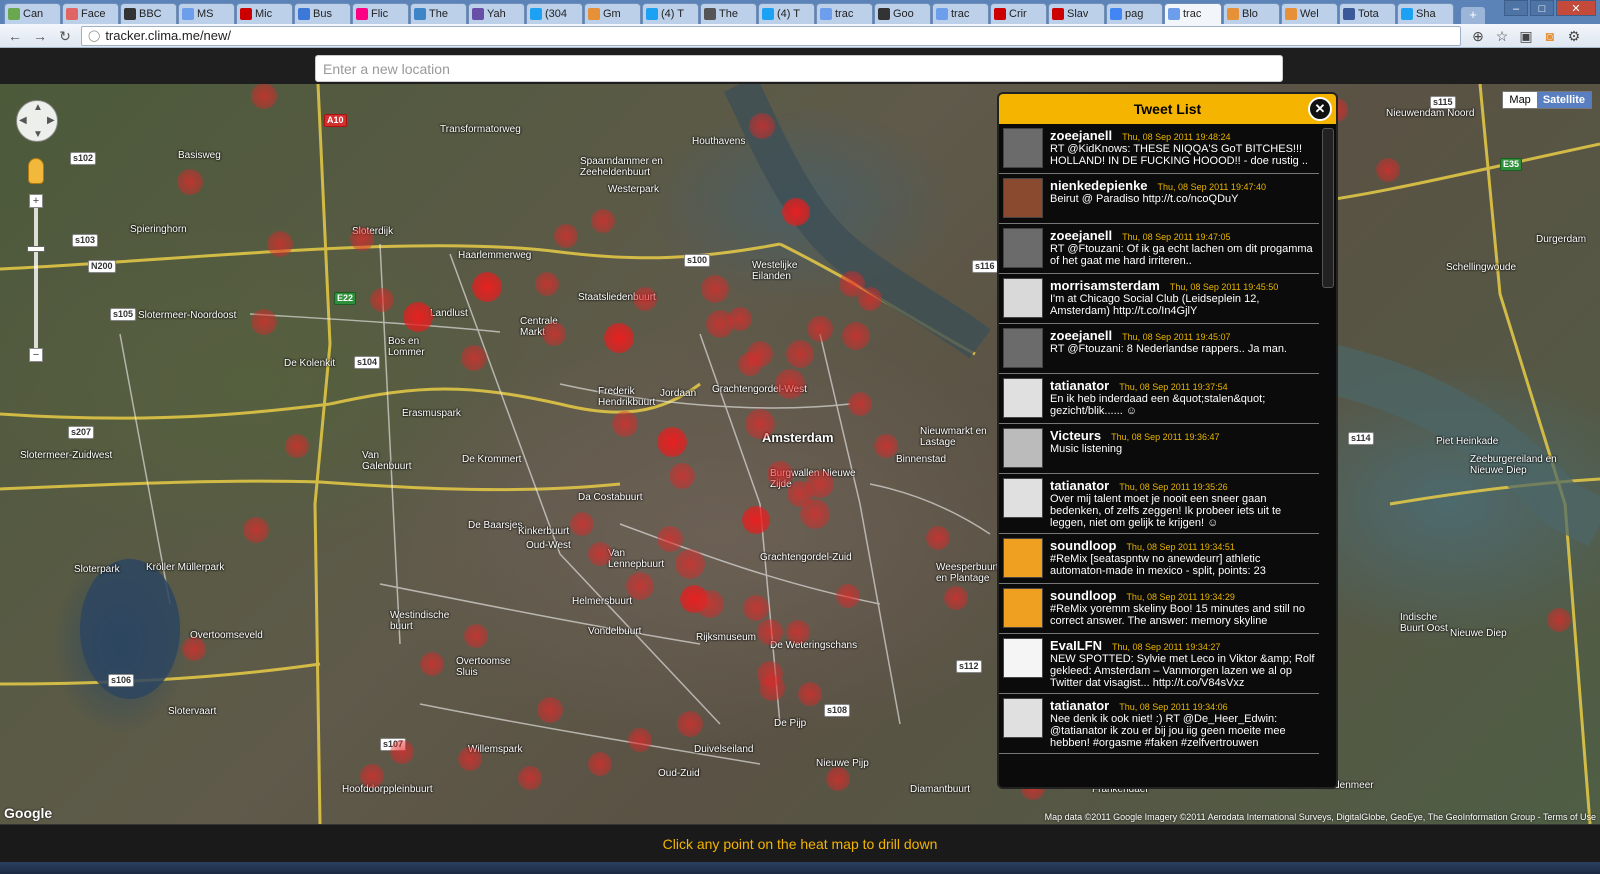  Describe the element at coordinates (28, 813) in the screenshot. I see `google-logo: Google` at that location.